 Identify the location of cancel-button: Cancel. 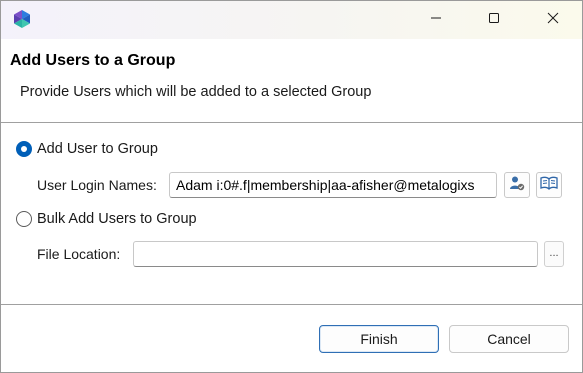
(509, 339).